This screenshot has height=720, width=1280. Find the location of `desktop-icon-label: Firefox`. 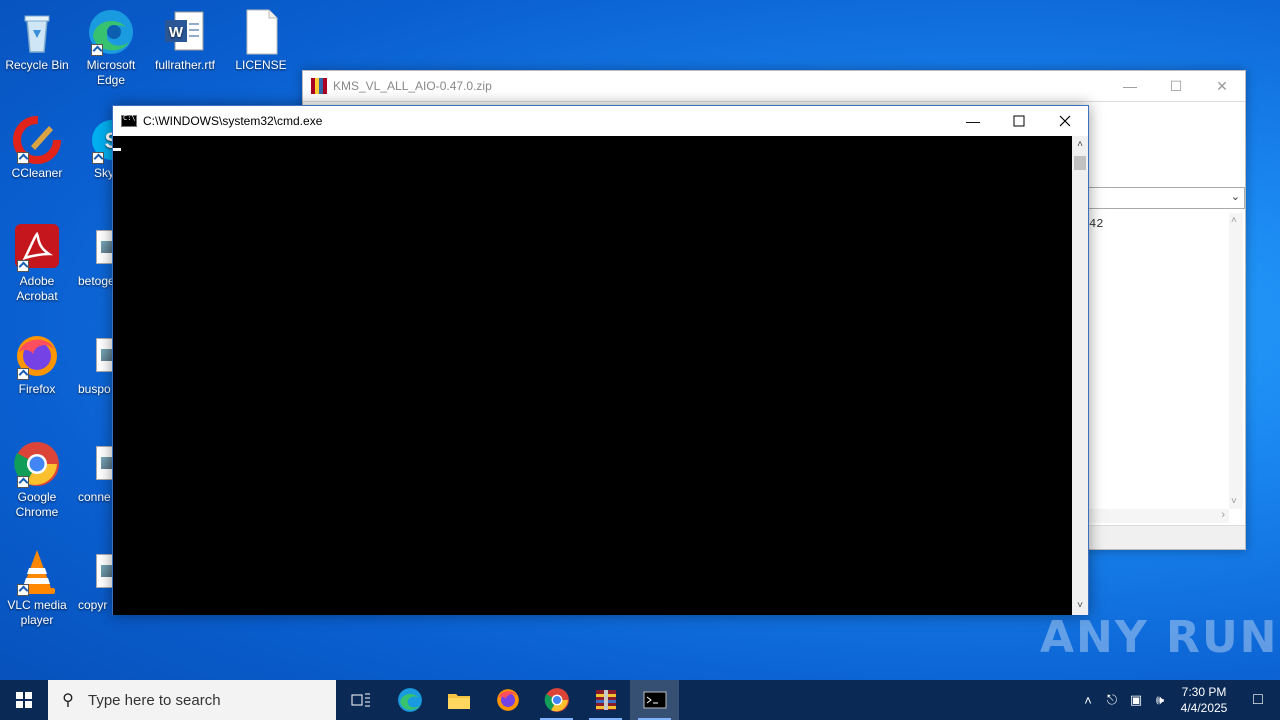

desktop-icon-label: Firefox is located at coordinates (37, 389).